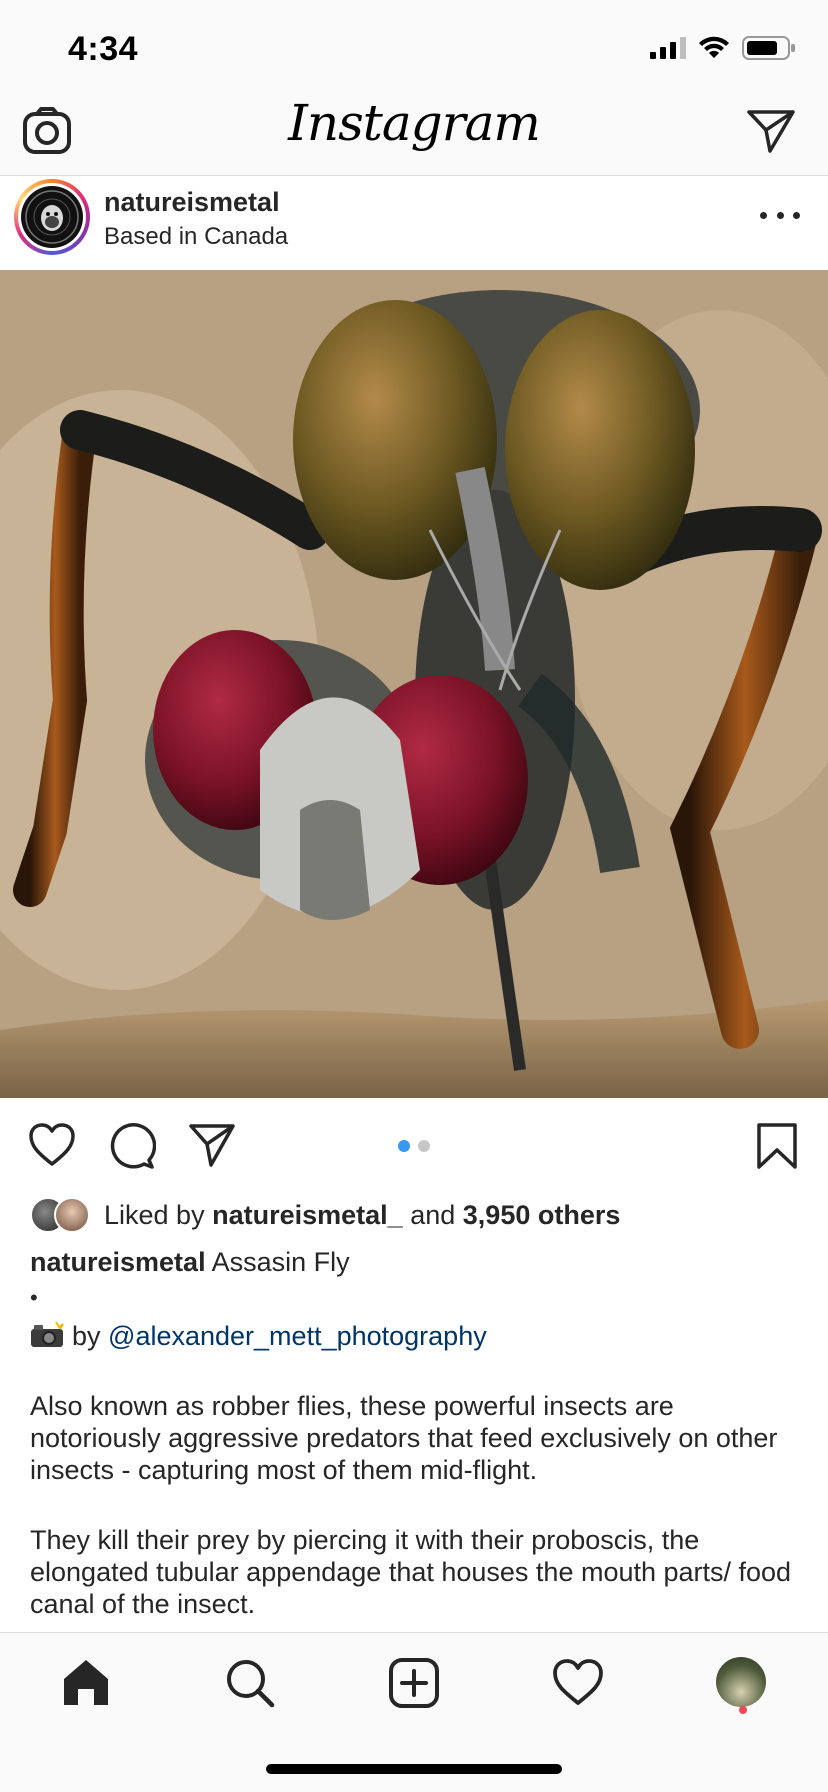 This screenshot has width=828, height=1792. I want to click on liker-username: natureismetal_, so click(307, 1215).